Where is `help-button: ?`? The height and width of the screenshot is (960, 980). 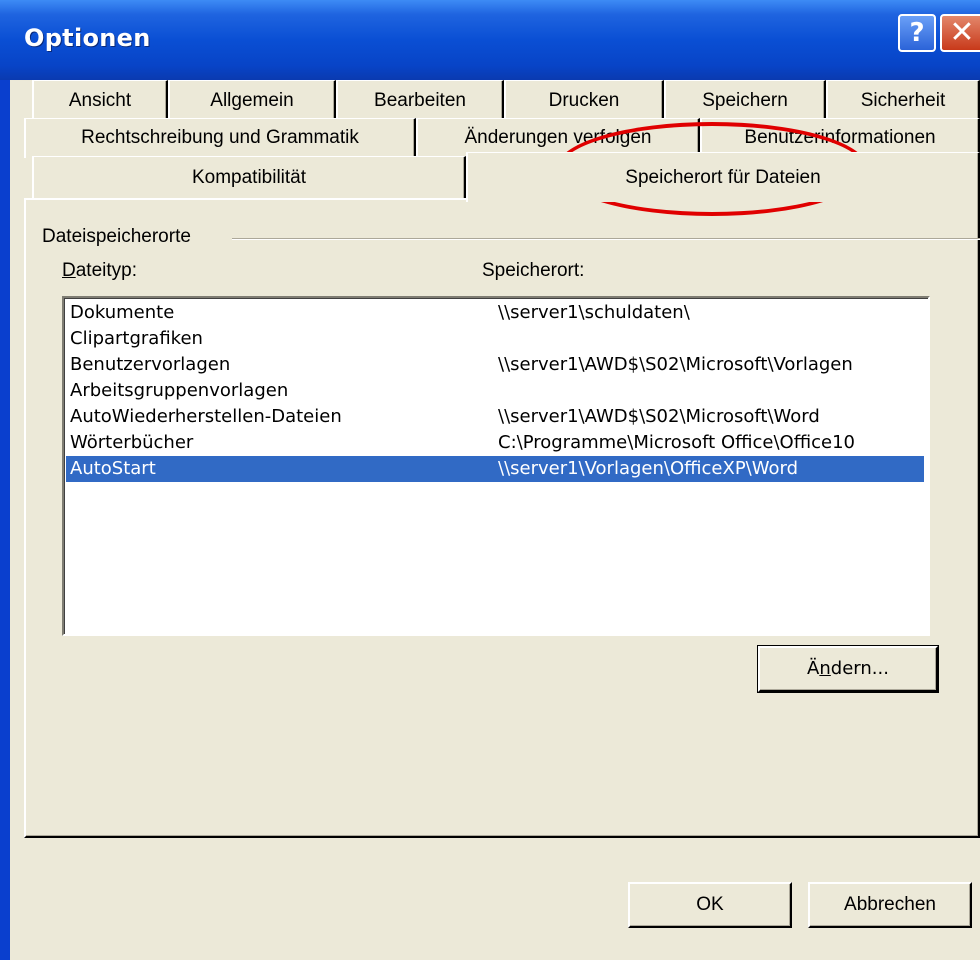 help-button: ? is located at coordinates (917, 33).